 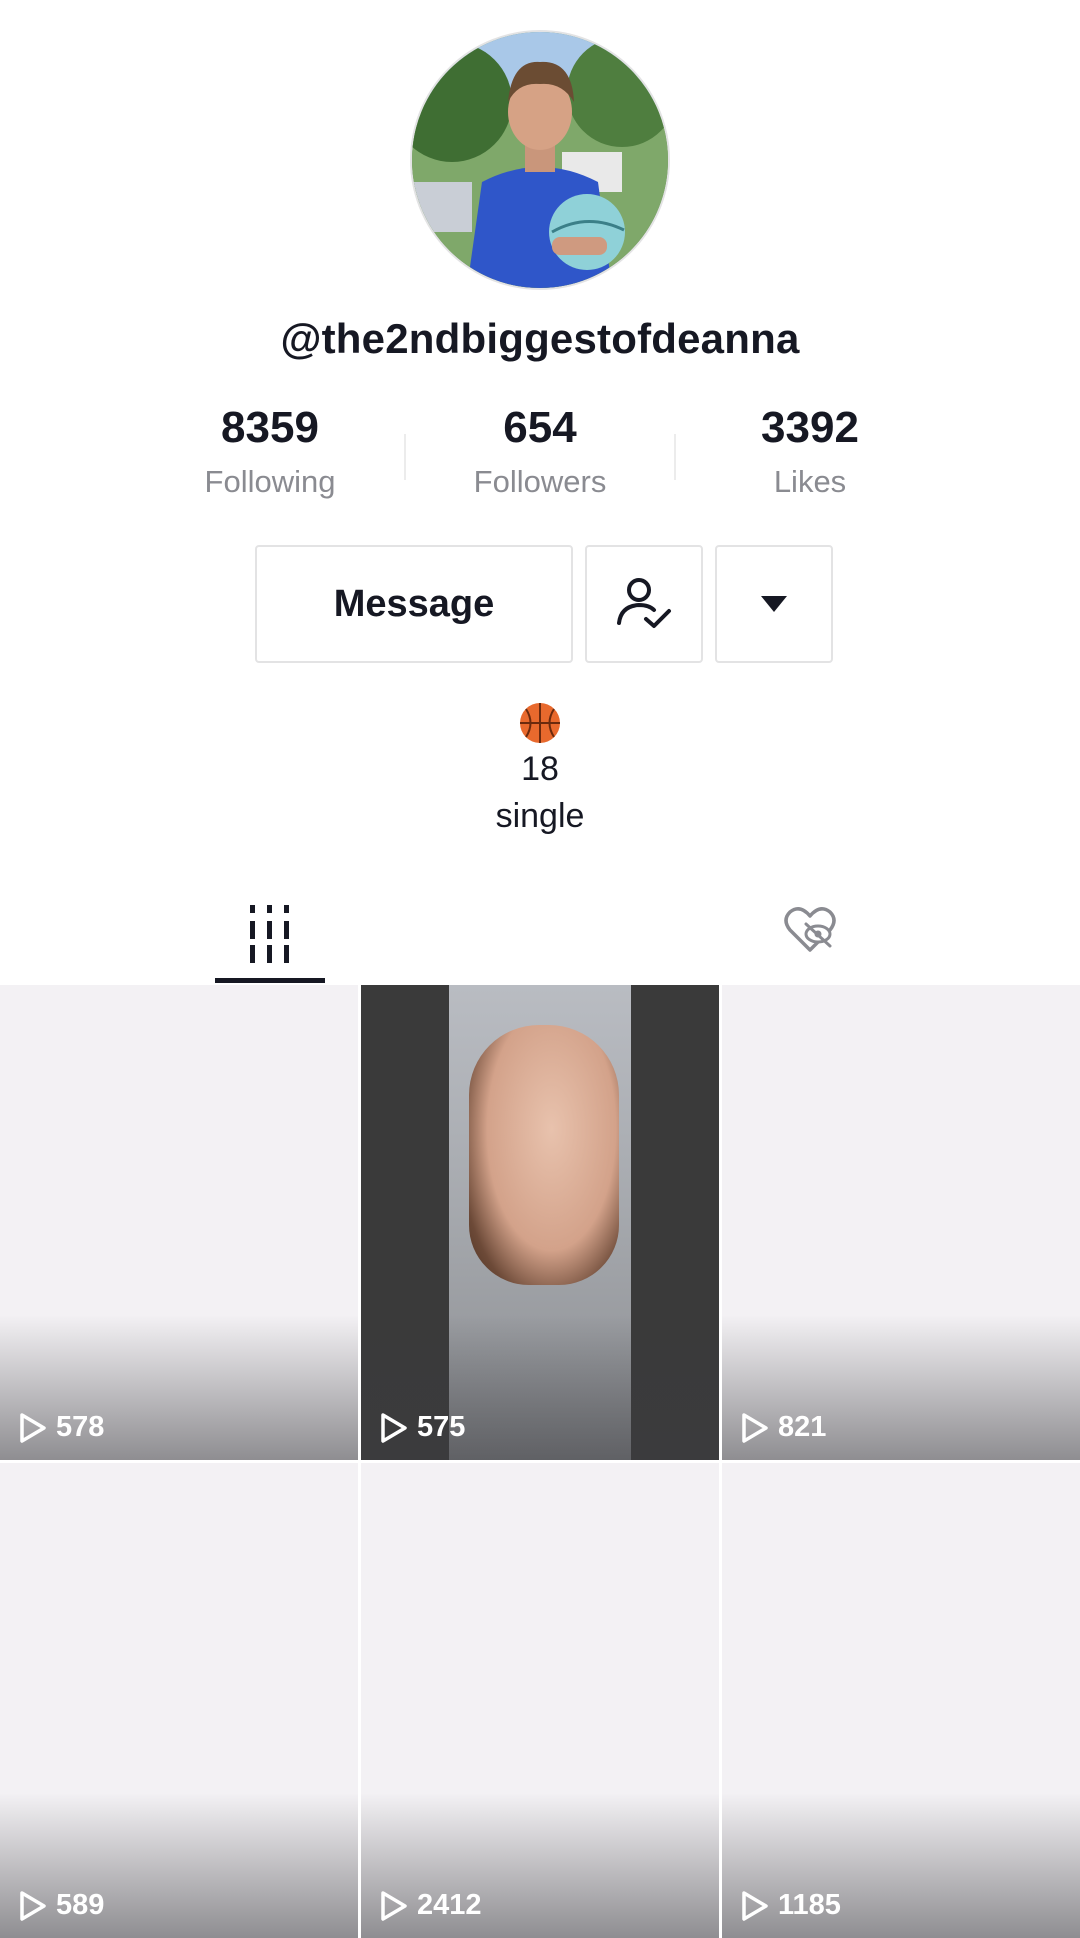 I want to click on videos-grid-icon, so click(x=269, y=934).